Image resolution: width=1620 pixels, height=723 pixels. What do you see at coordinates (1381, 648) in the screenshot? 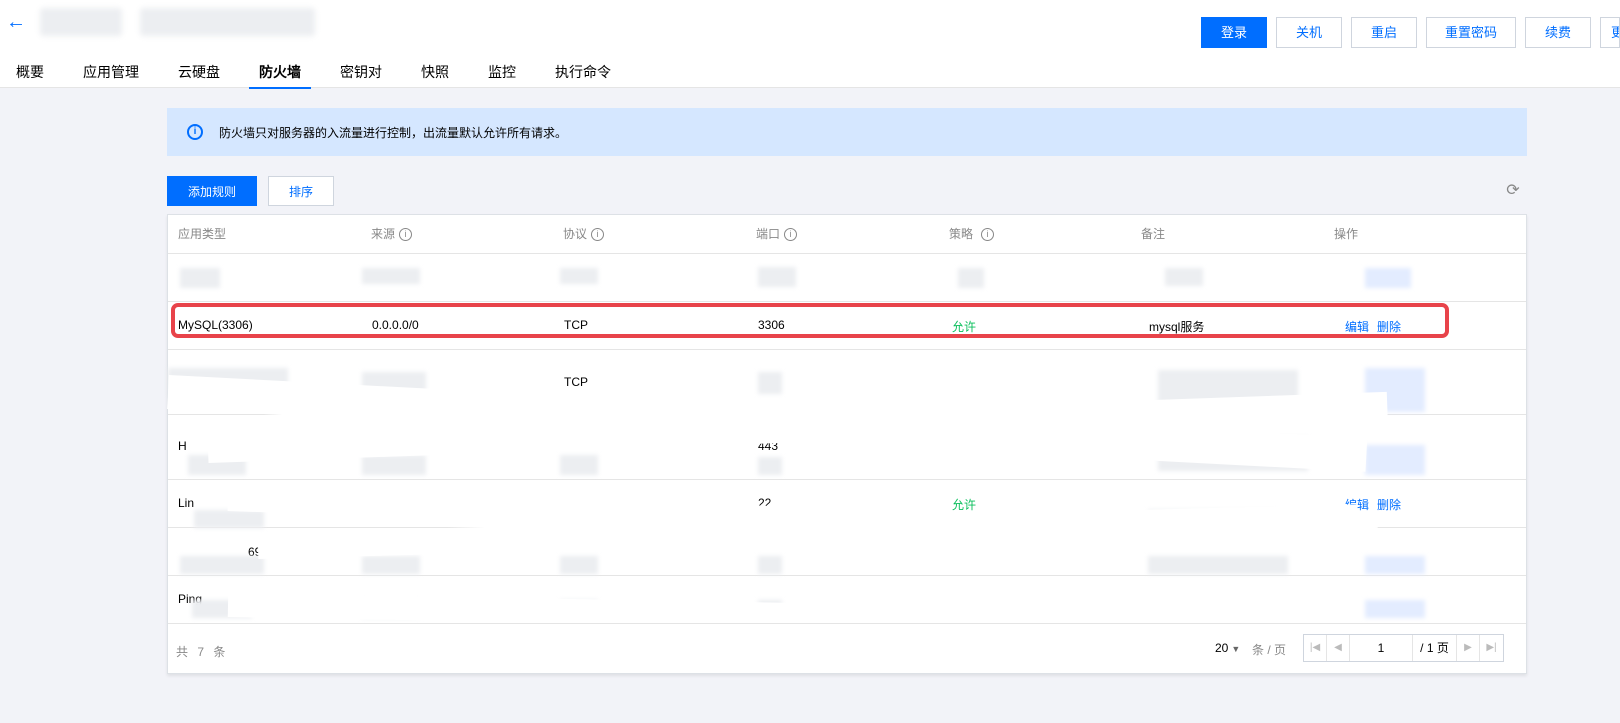
I see `page-number-input` at bounding box center [1381, 648].